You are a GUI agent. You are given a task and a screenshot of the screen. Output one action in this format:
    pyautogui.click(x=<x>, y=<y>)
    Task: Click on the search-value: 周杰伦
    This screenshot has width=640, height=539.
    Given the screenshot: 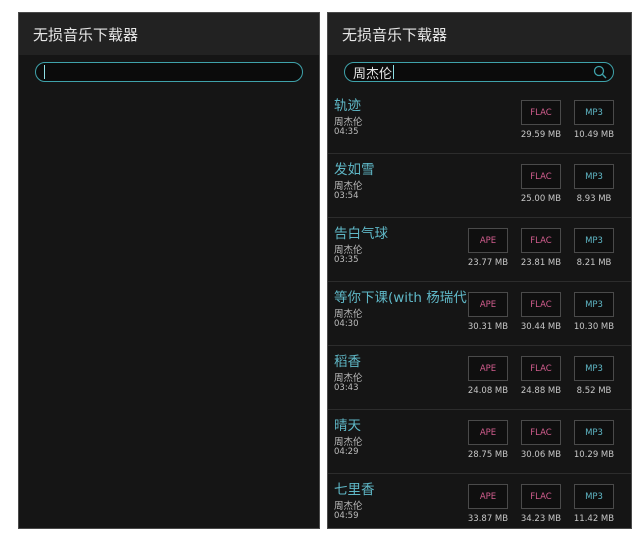 What is the action you would take?
    pyautogui.click(x=373, y=74)
    